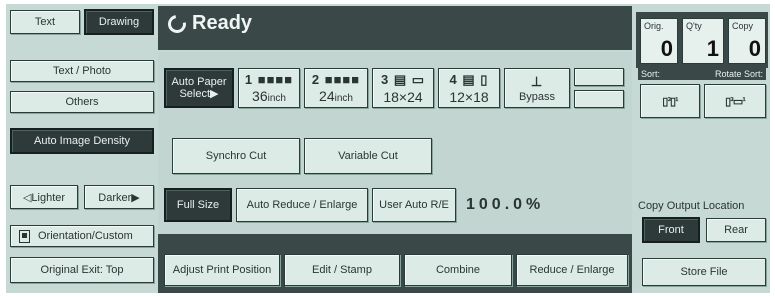 This screenshot has height=297, width=775. I want to click on tray-size: 36, so click(260, 96).